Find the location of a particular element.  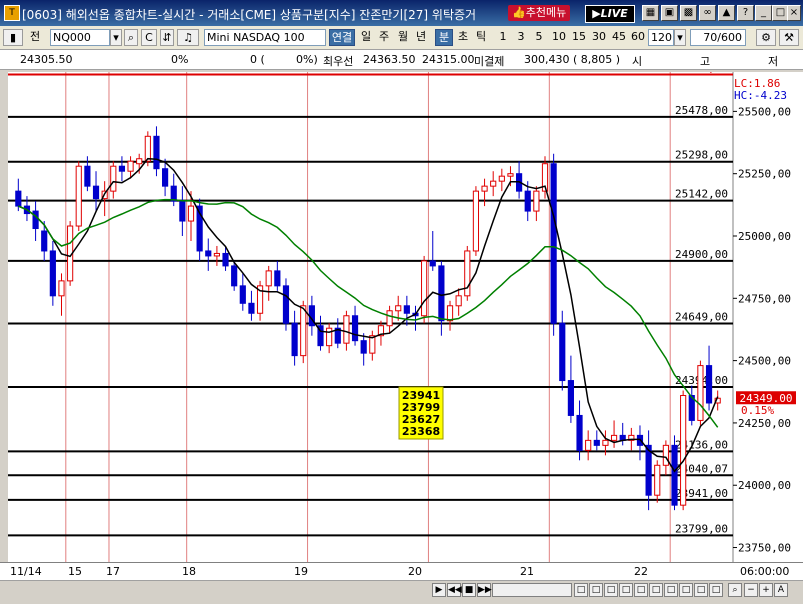

count-field: 70/600 is located at coordinates (718, 37).